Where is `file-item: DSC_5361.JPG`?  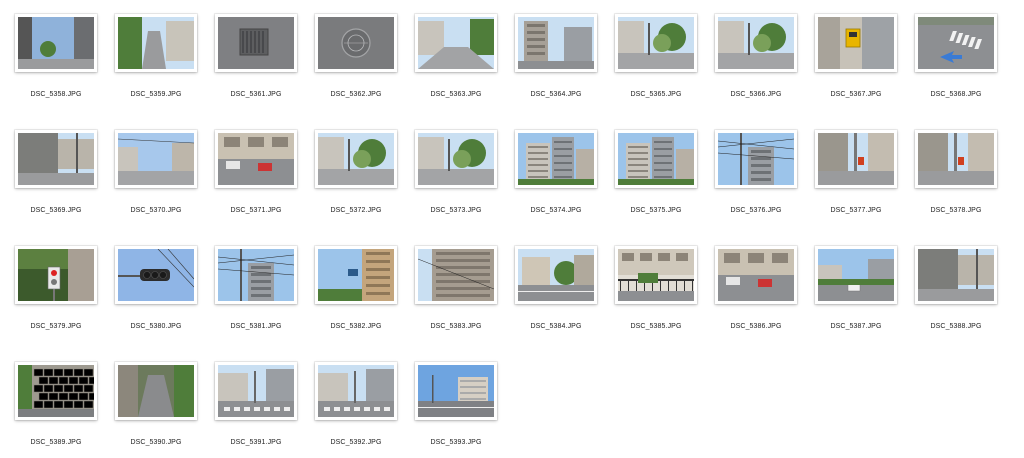
file-item: DSC_5361.JPG is located at coordinates (256, 69).